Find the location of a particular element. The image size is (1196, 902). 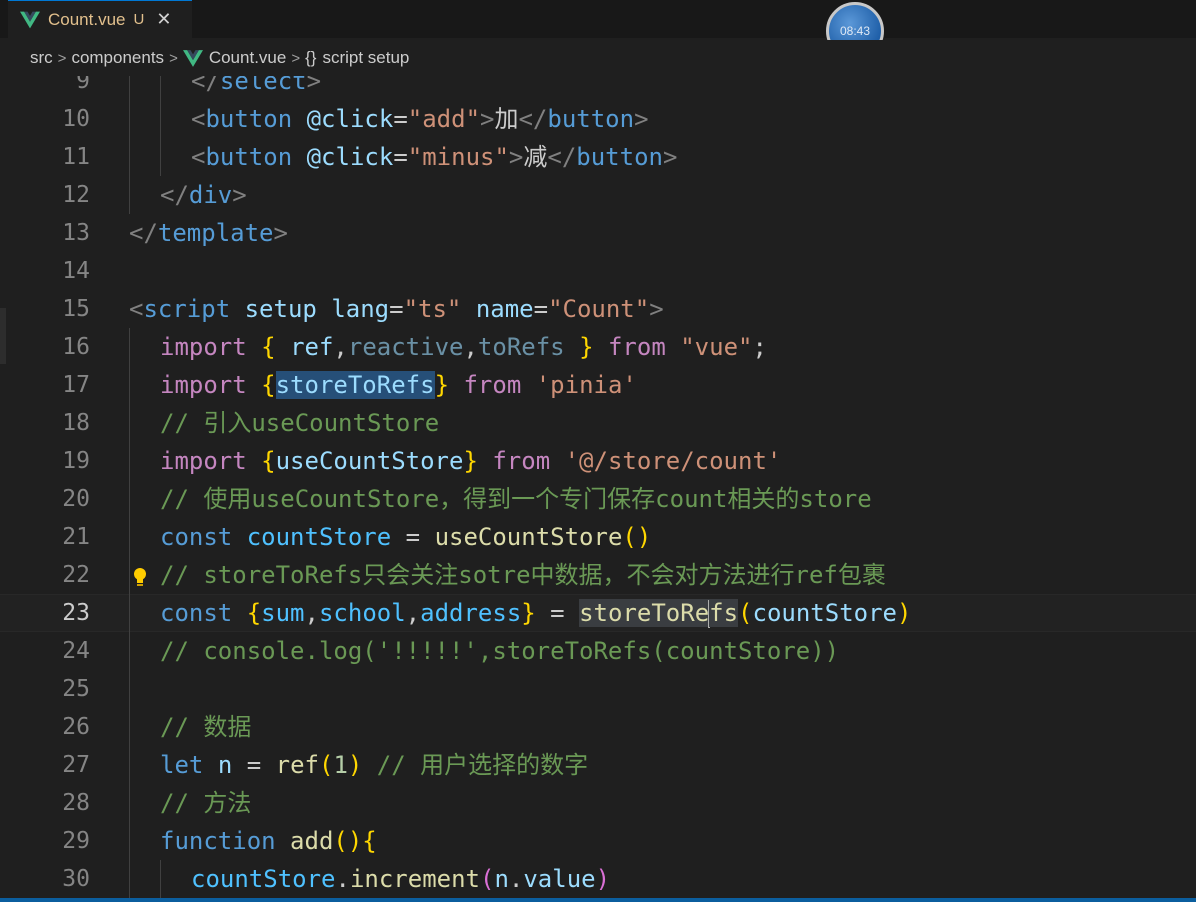

close-icon: ✕ is located at coordinates (163, 19).